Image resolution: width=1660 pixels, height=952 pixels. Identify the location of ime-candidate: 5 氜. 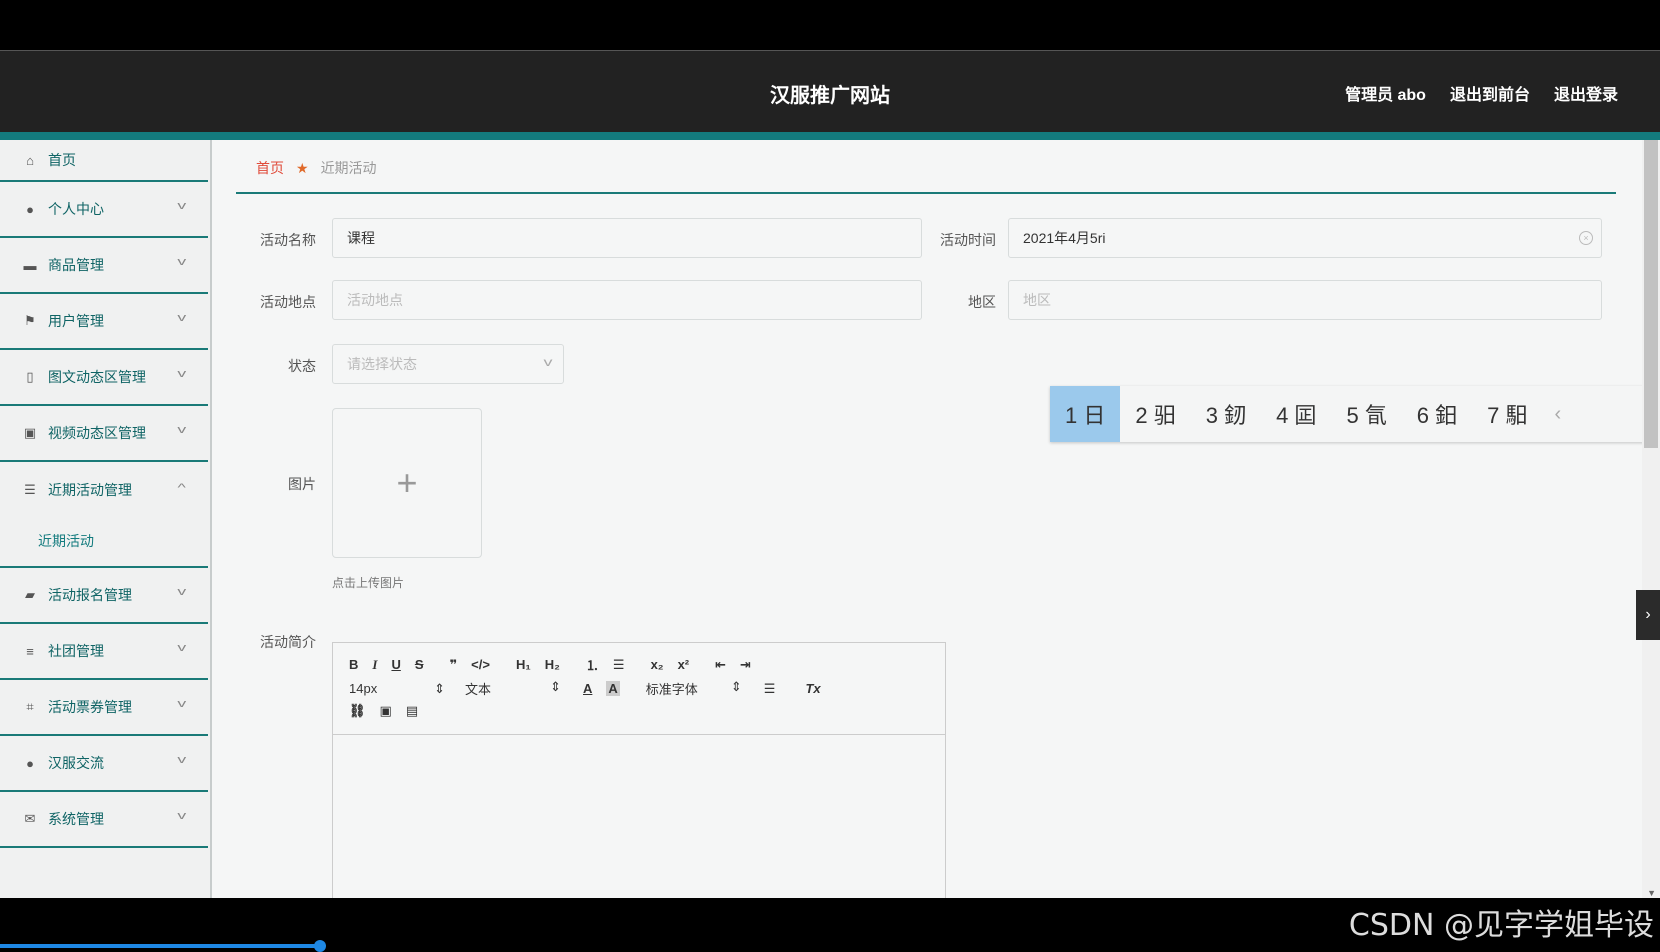
(1366, 414).